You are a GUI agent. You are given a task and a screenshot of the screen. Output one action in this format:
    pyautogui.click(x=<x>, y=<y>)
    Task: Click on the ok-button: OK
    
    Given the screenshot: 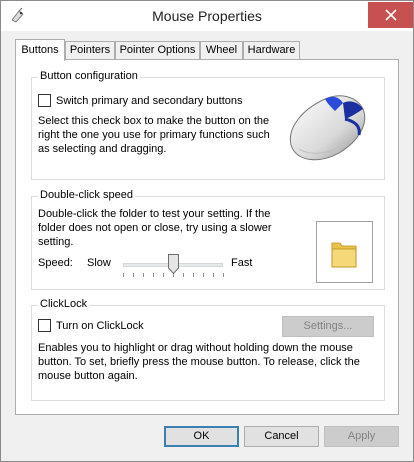 What is the action you would take?
    pyautogui.click(x=201, y=436)
    